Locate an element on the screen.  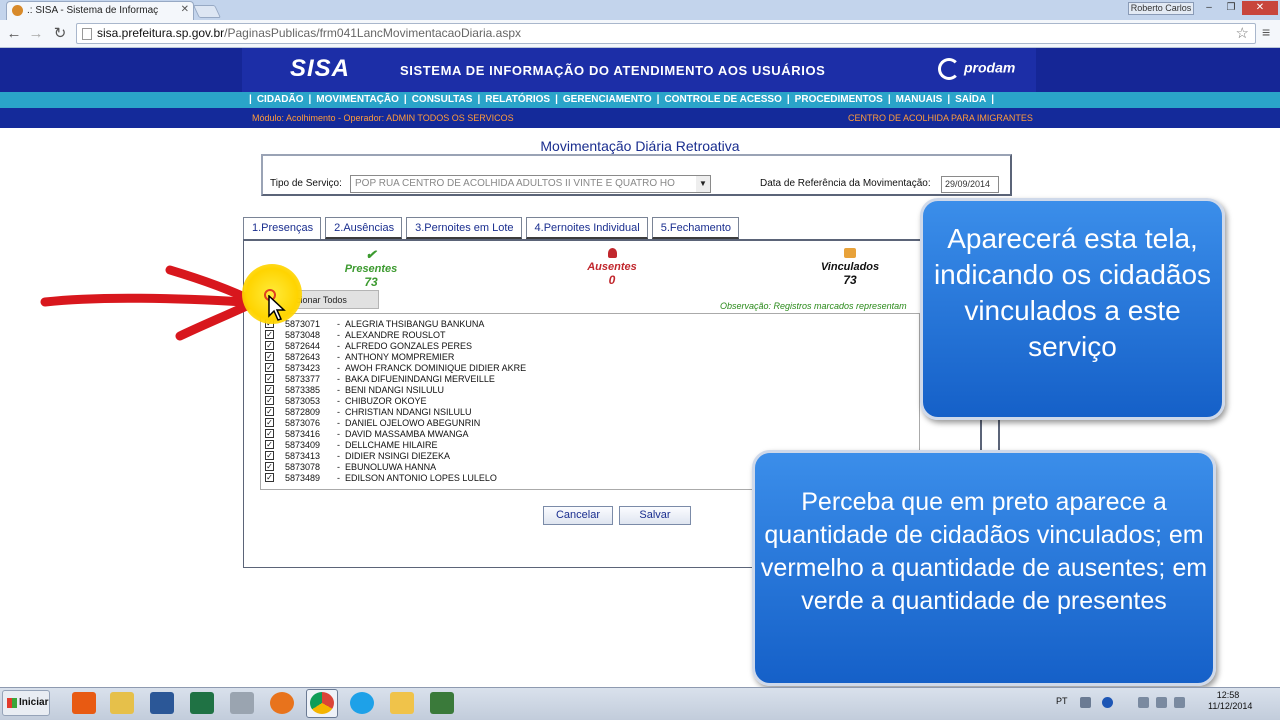
new-tab-button is located at coordinates (207, 11).